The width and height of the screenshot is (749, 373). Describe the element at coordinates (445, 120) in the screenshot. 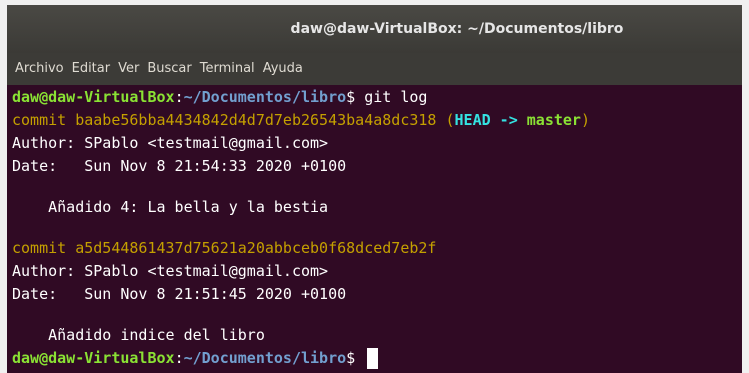

I see `ref-open: (` at that location.